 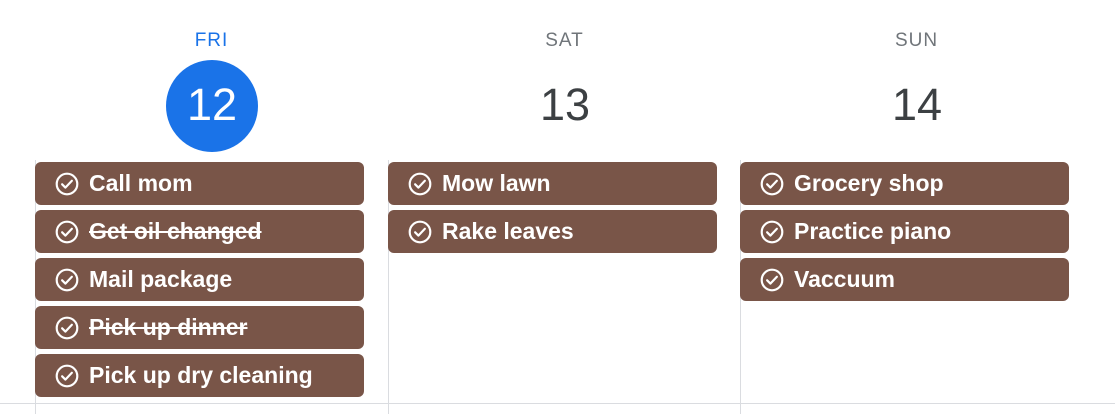 I want to click on weekday-label: FRI, so click(x=211, y=40).